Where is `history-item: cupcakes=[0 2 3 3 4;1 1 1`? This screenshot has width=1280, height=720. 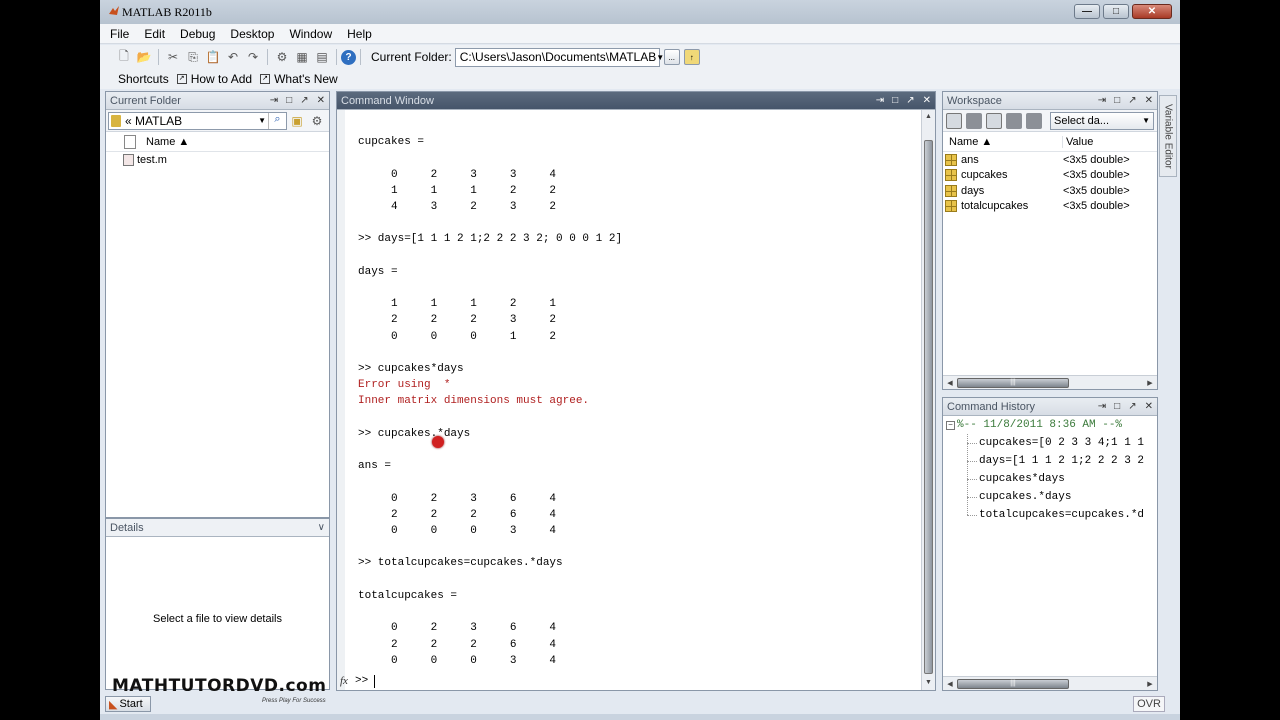 history-item: cupcakes=[0 2 3 3 4;1 1 1 is located at coordinates (1050, 443).